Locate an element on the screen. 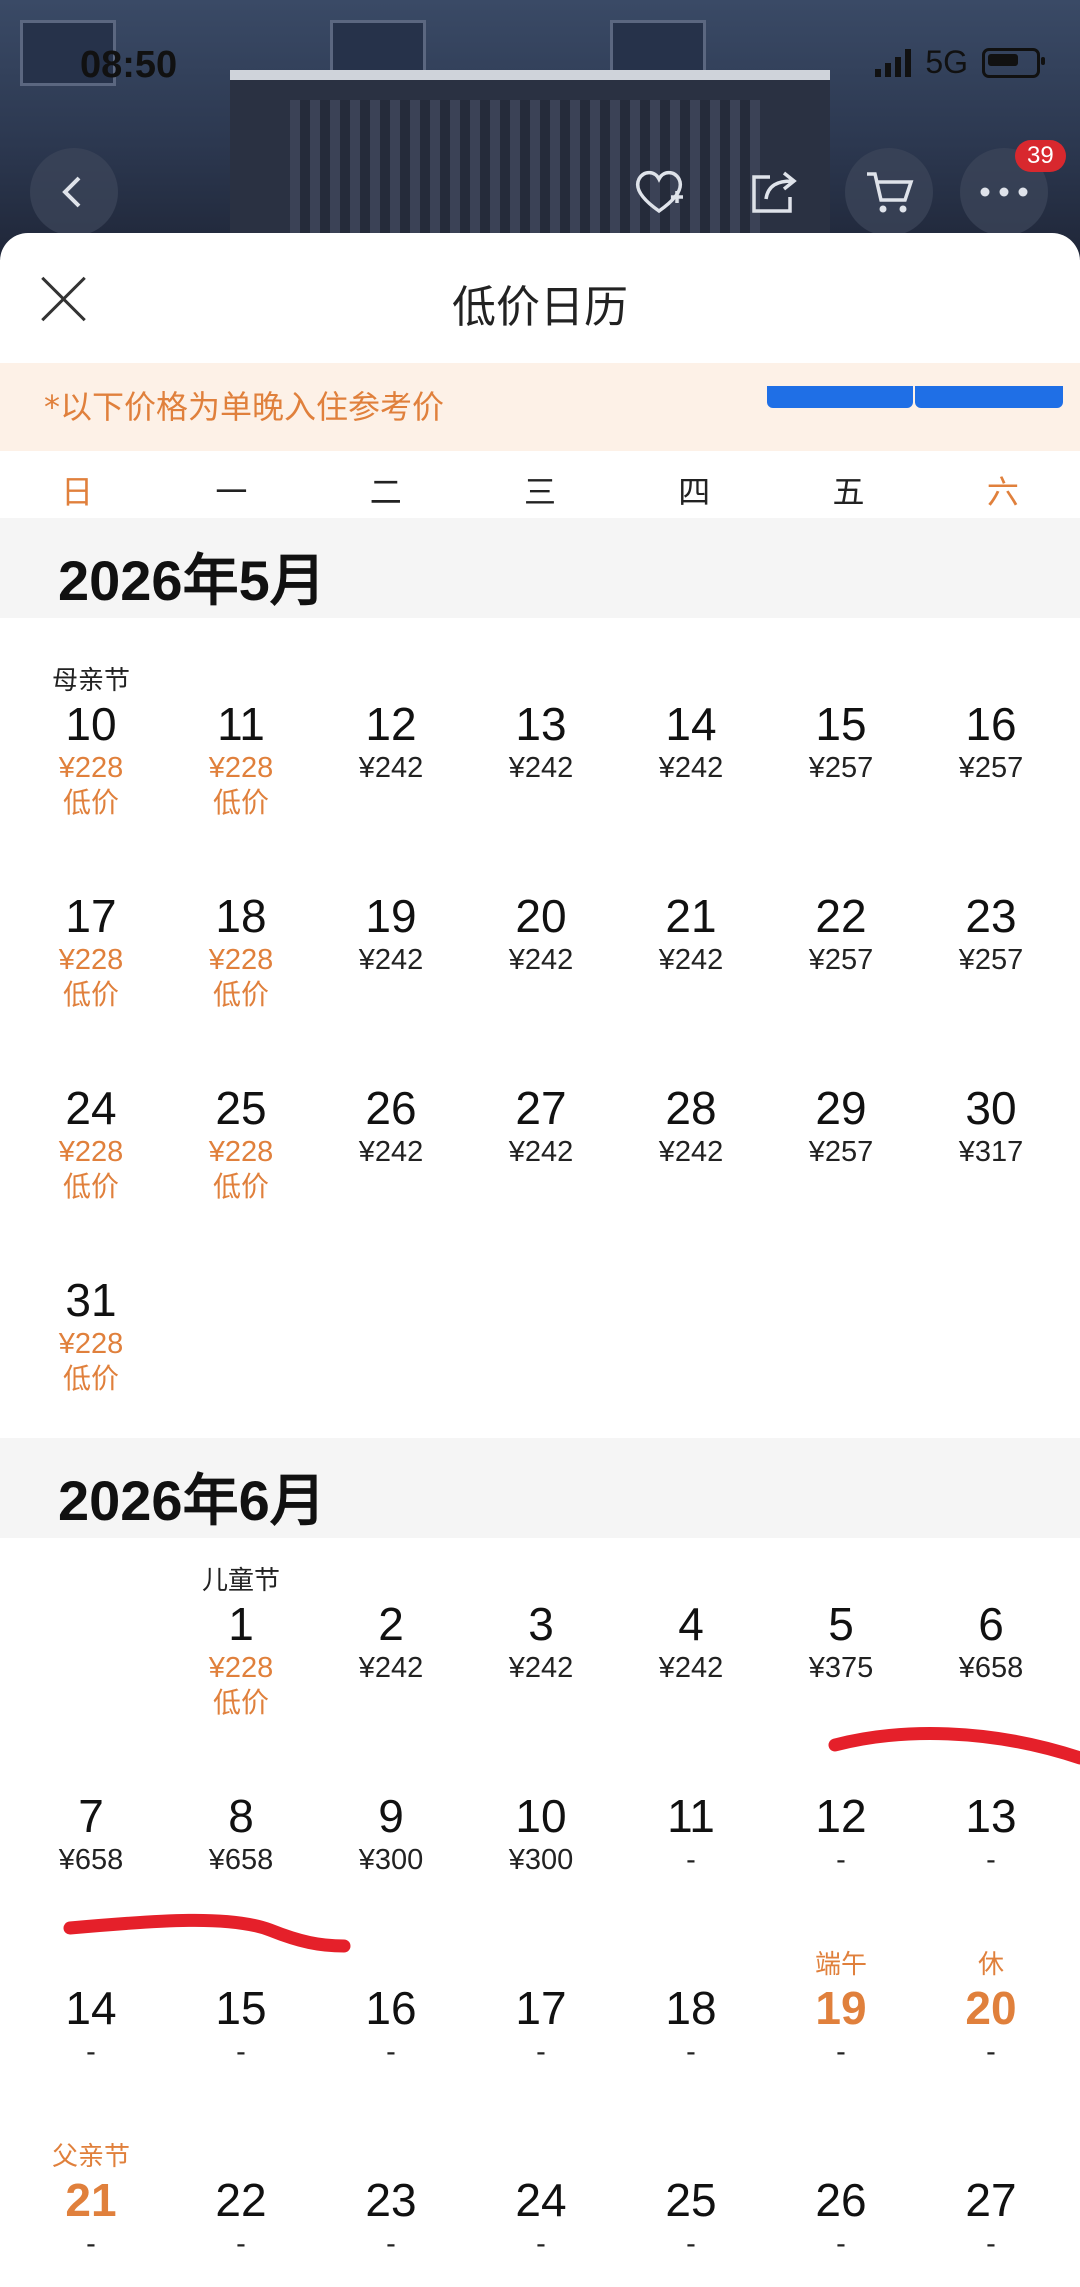  day-price: ¥242 is located at coordinates (391, 1152).